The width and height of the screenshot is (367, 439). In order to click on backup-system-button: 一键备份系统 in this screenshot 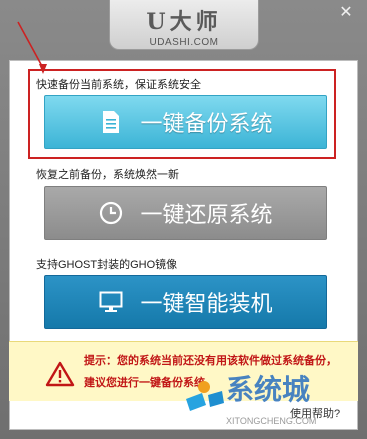, I will do `click(185, 122)`.